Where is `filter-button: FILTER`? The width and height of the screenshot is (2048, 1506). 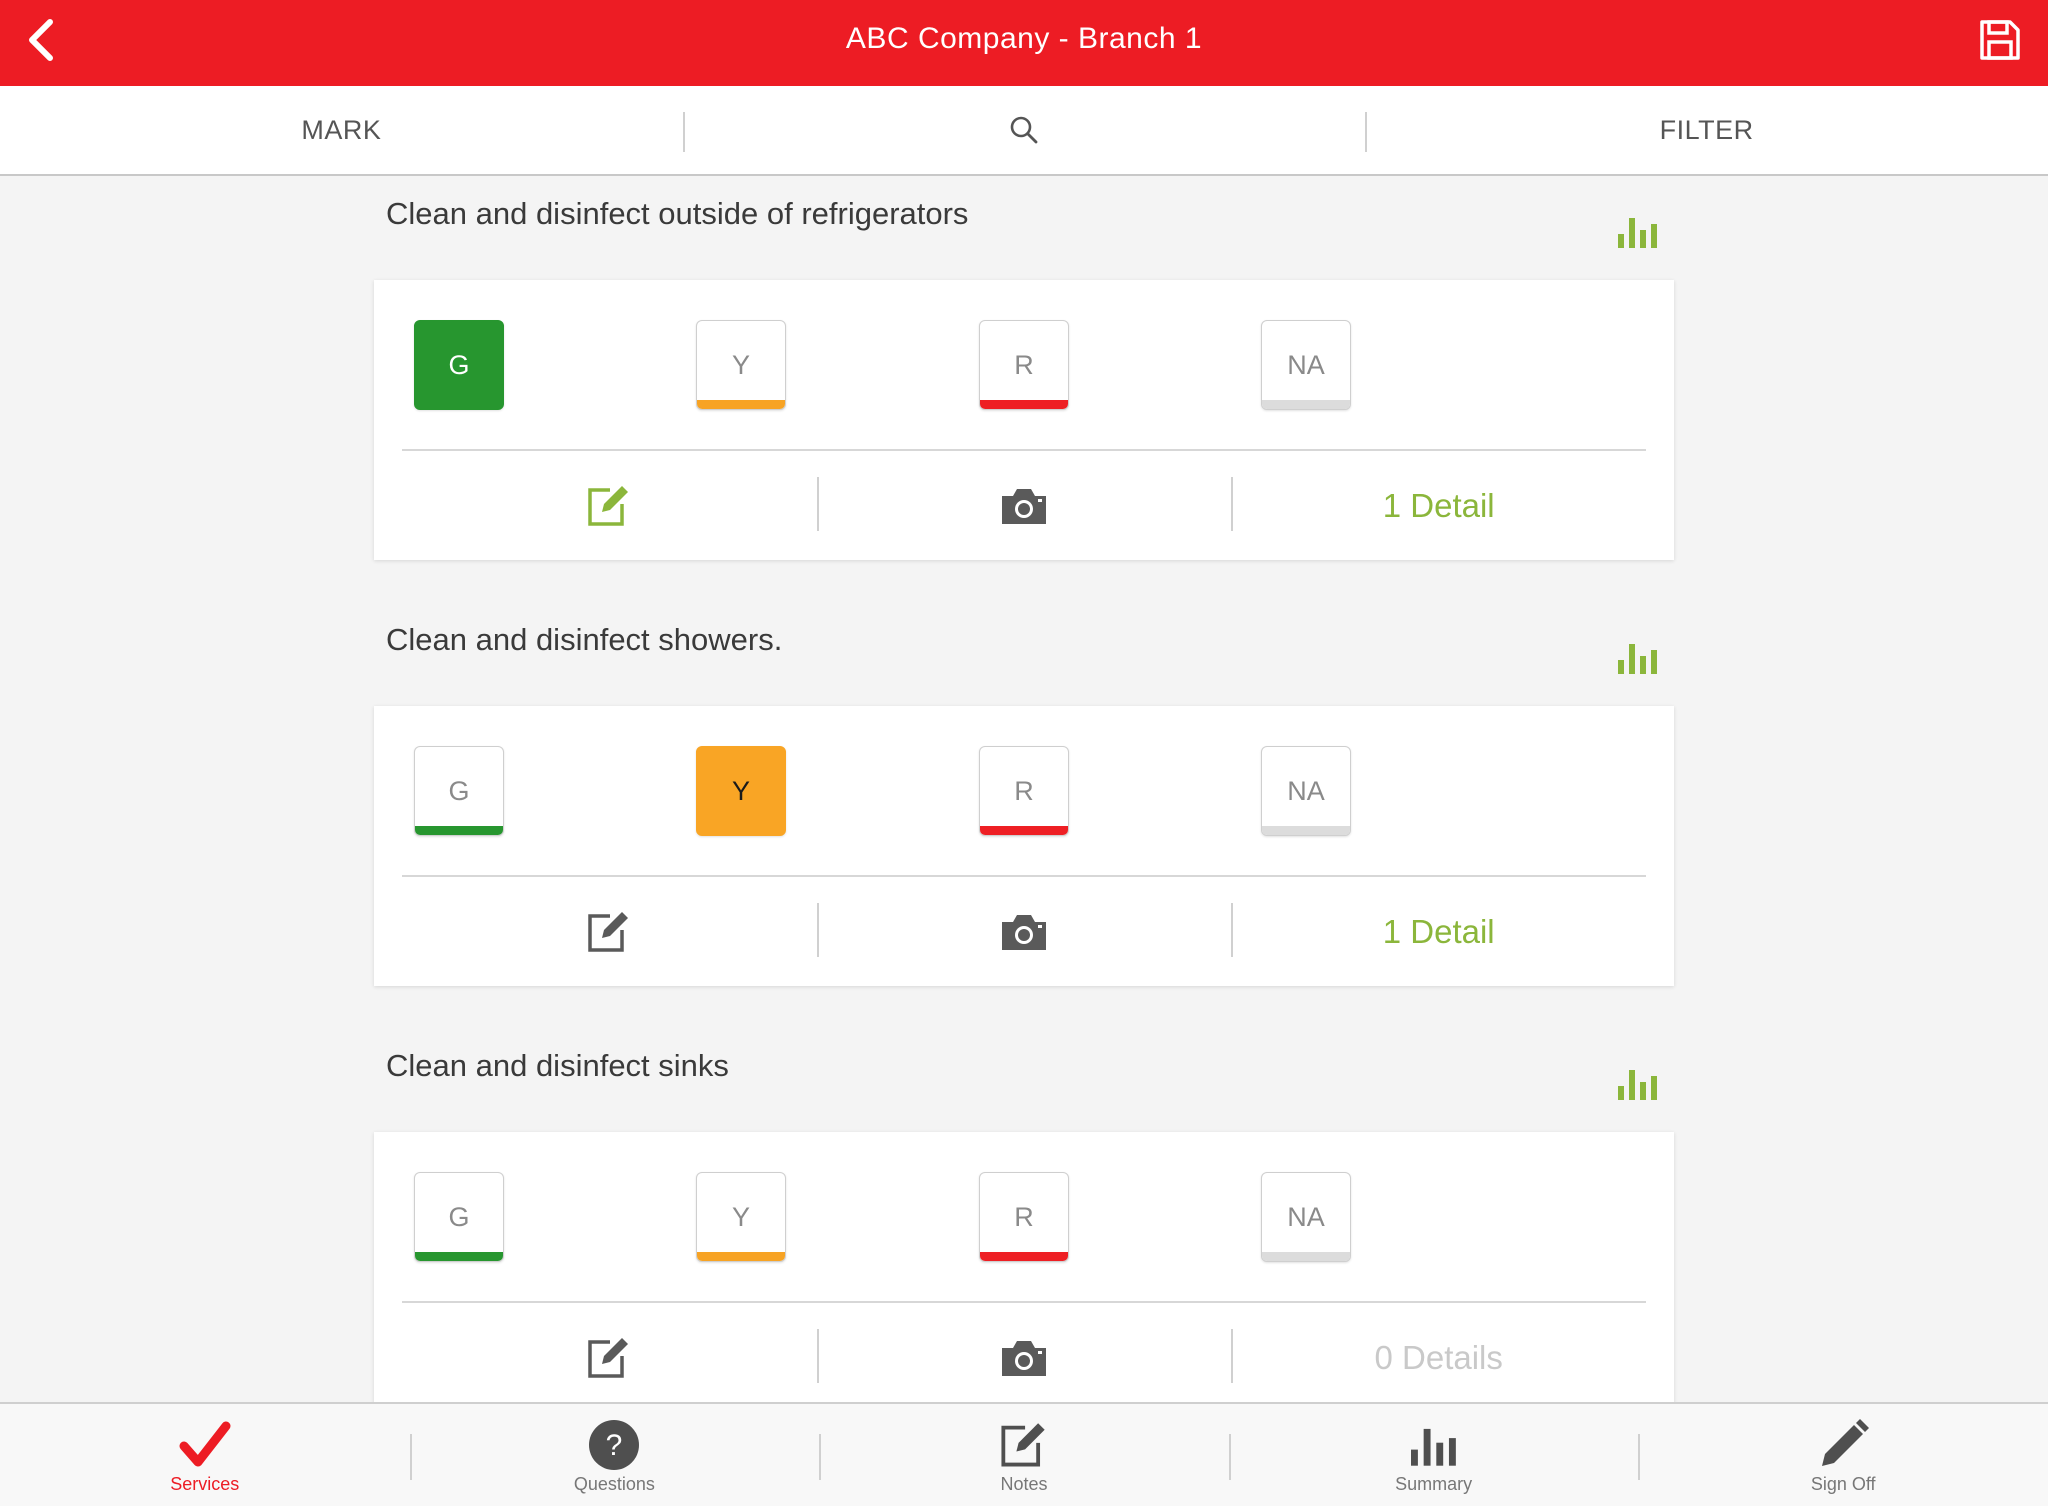 filter-button: FILTER is located at coordinates (1706, 130).